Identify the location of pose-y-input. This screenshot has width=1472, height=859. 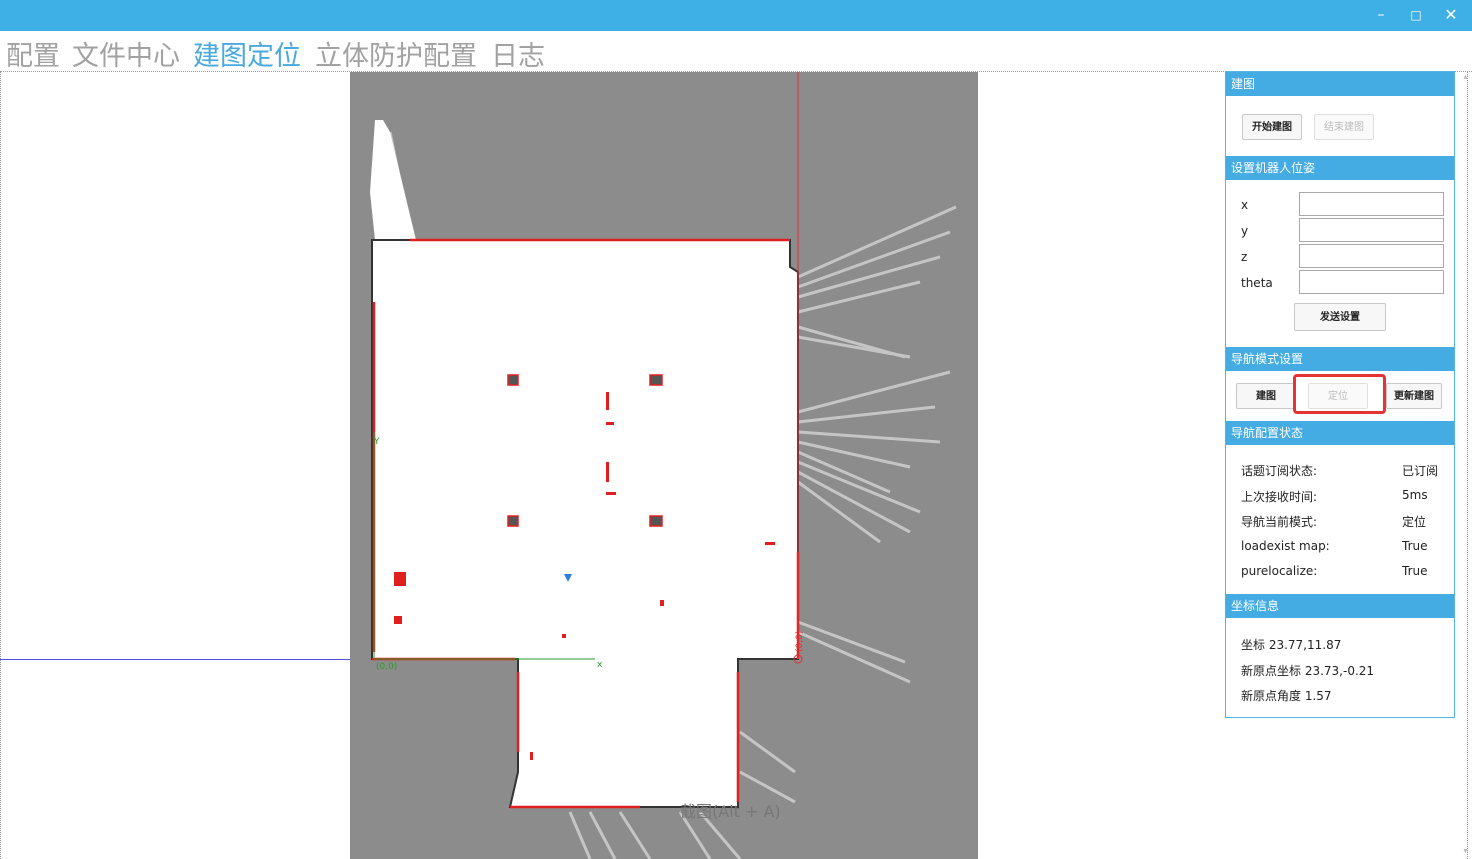
(1371, 230).